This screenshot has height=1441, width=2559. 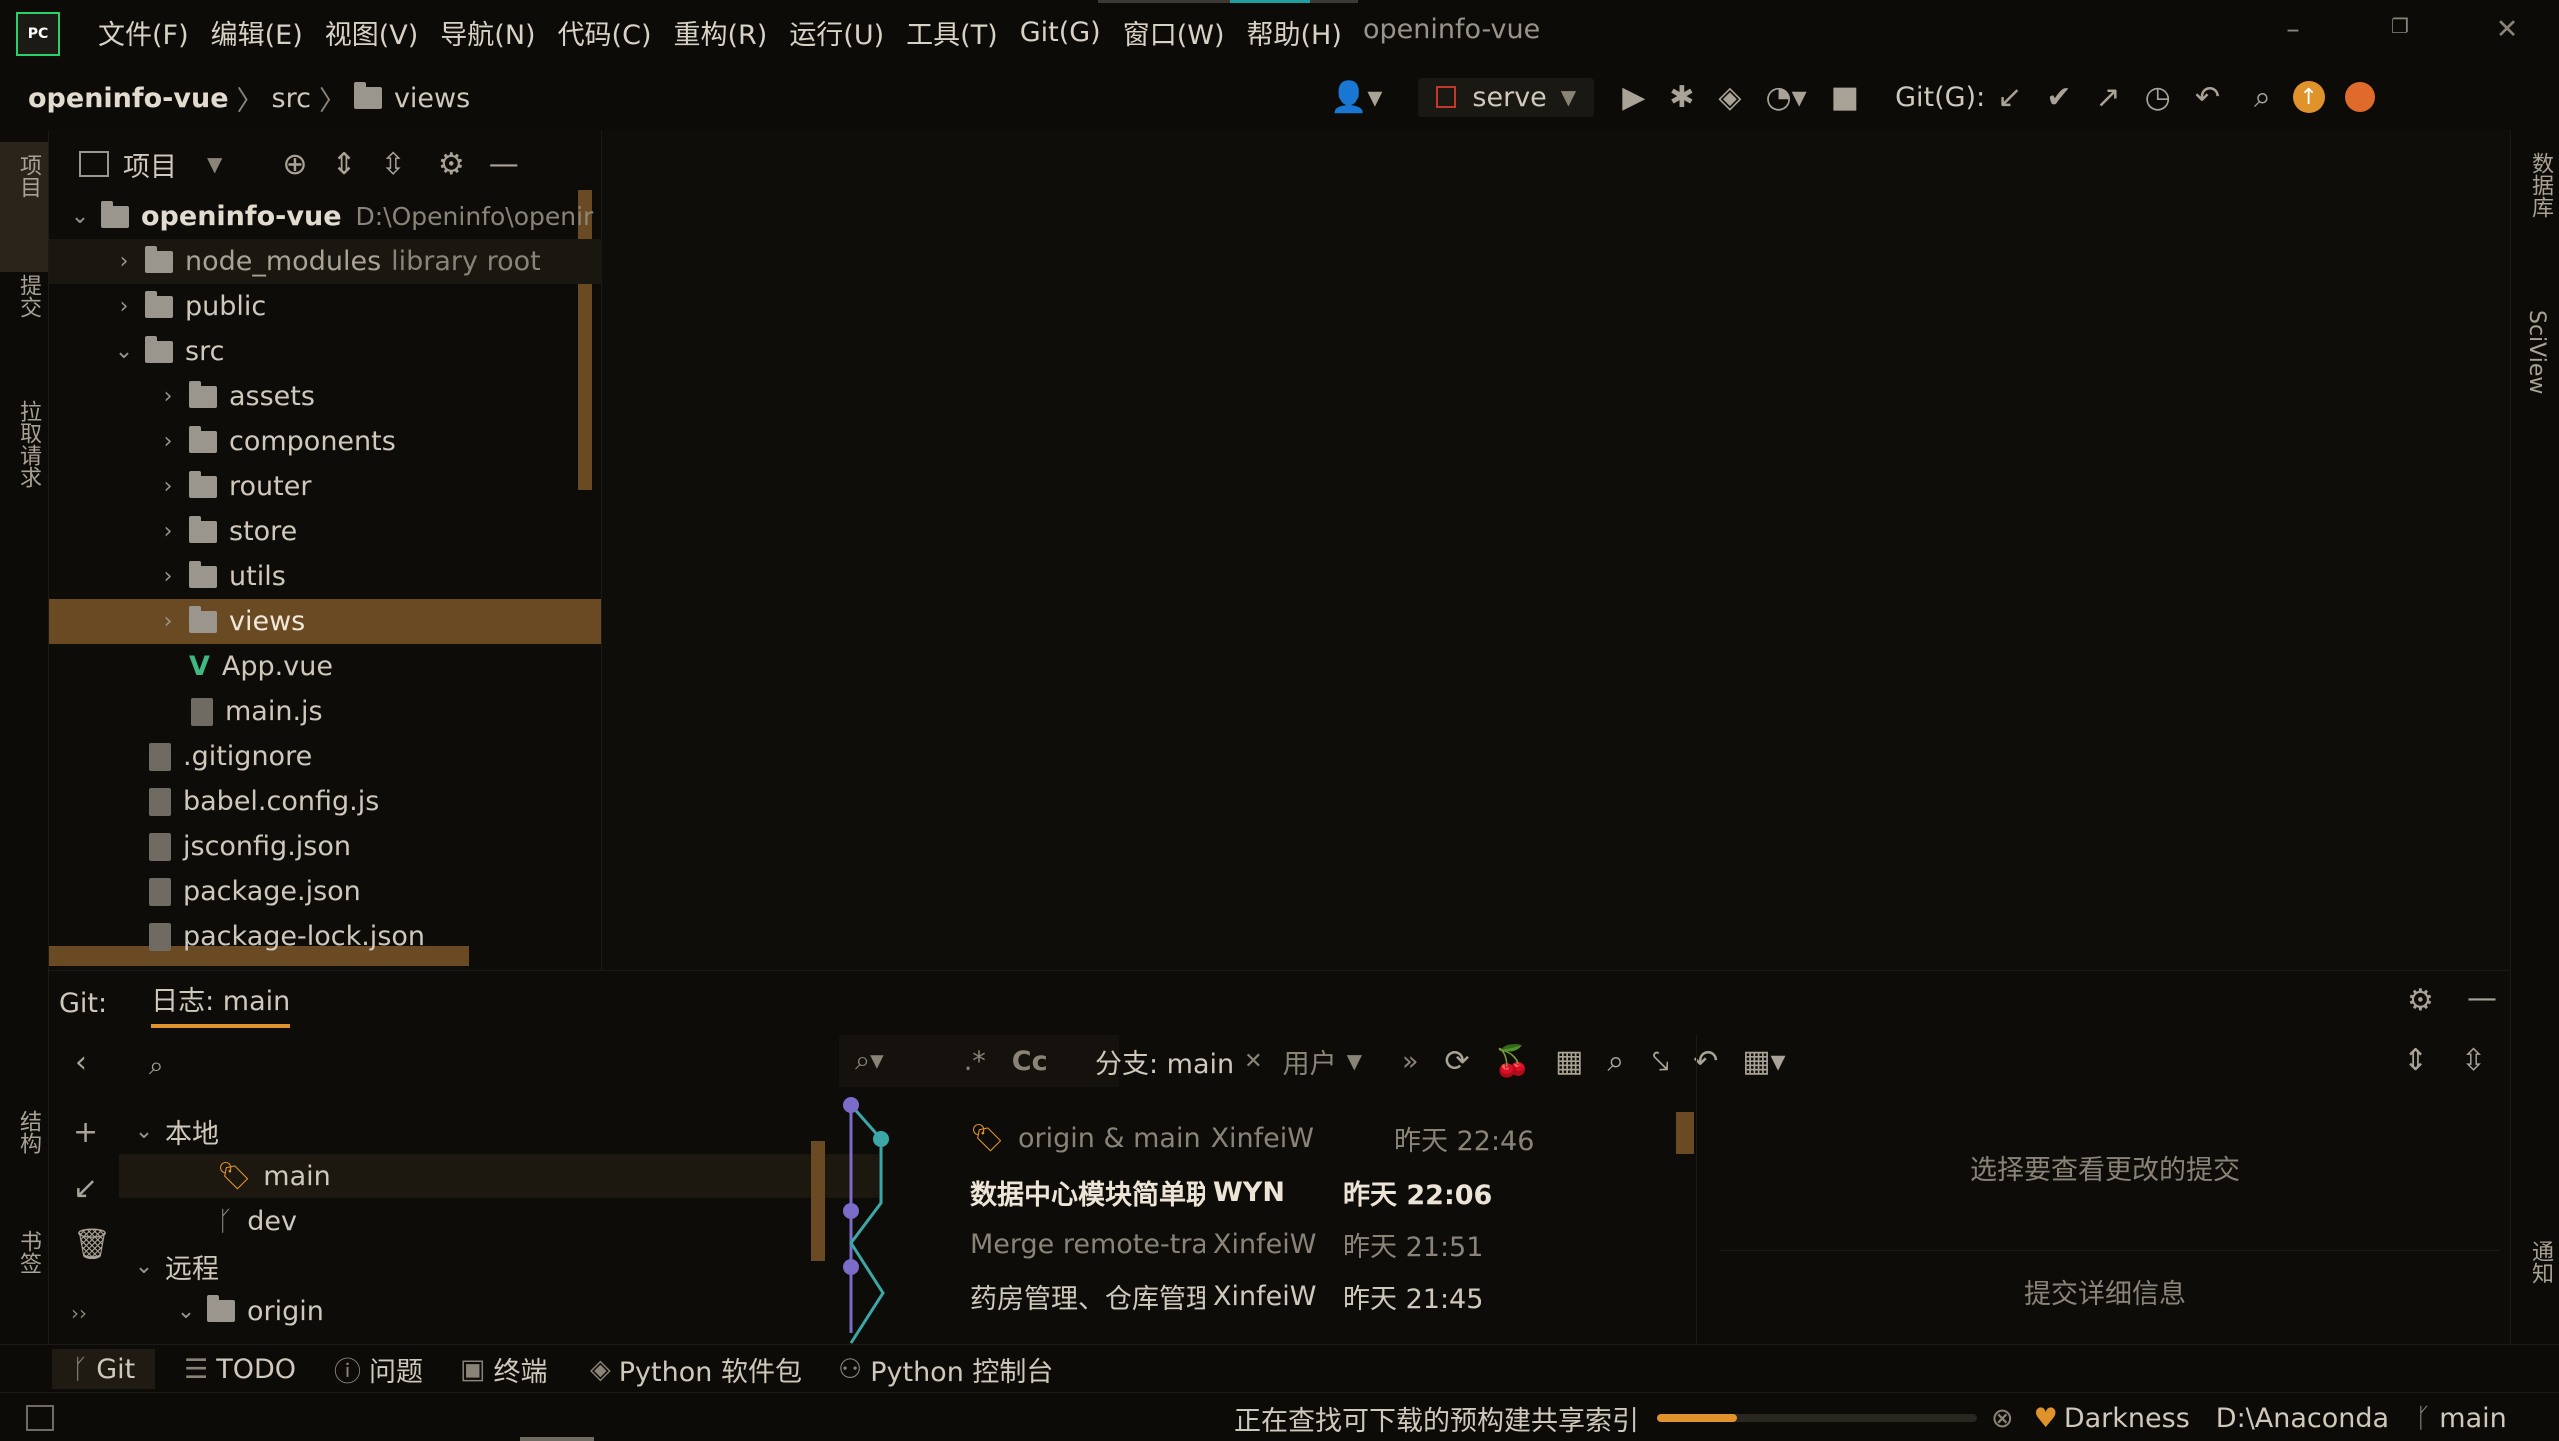 I want to click on project-panel-title: 项目, so click(x=150, y=164).